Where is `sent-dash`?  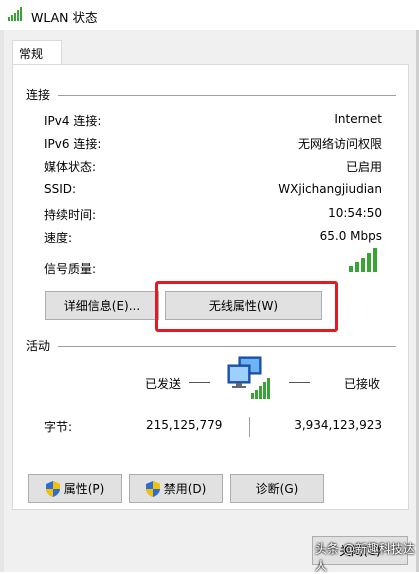 sent-dash is located at coordinates (199, 382).